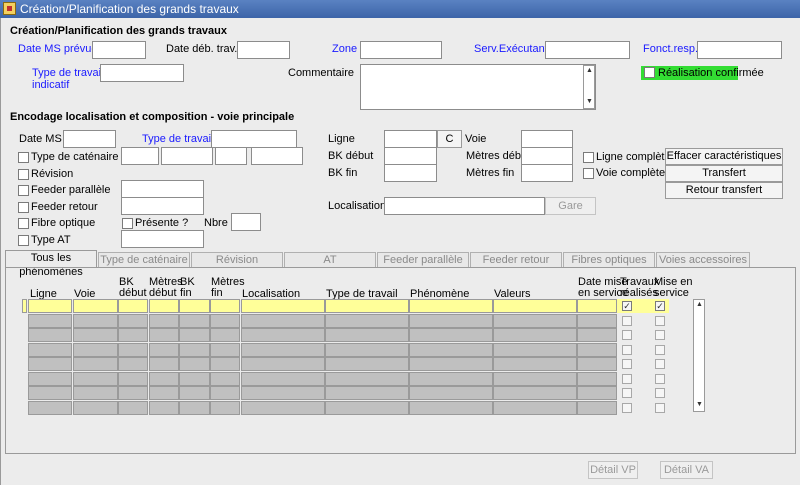 This screenshot has height=485, width=800. What do you see at coordinates (246, 222) in the screenshot?
I see `nbre-field` at bounding box center [246, 222].